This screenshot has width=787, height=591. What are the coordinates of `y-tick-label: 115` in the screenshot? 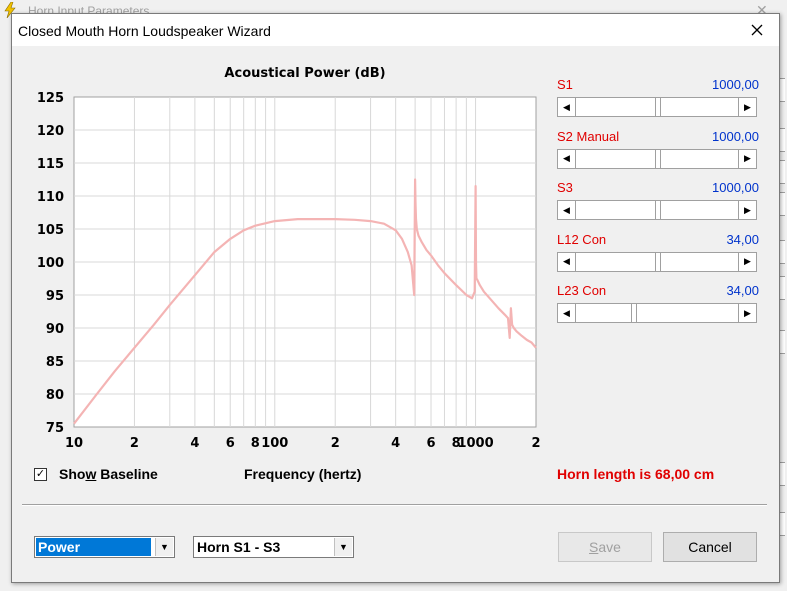 It's located at (50, 164).